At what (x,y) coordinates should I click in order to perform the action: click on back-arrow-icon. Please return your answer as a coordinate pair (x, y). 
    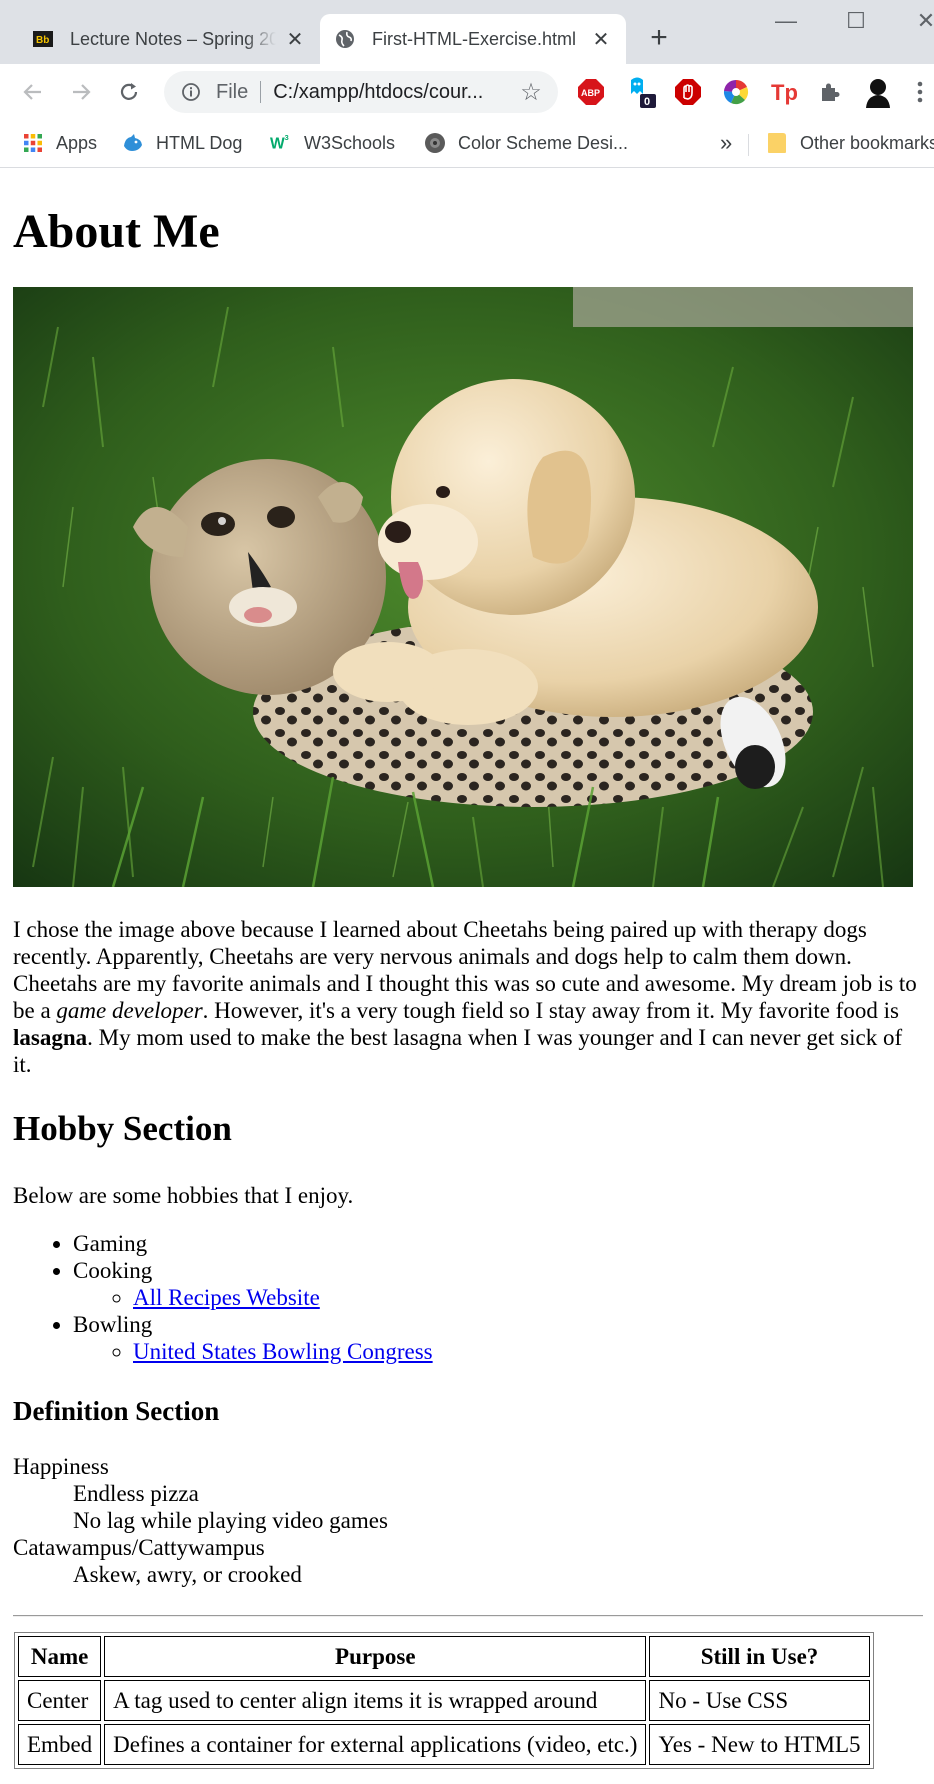
    Looking at the image, I should click on (32, 92).